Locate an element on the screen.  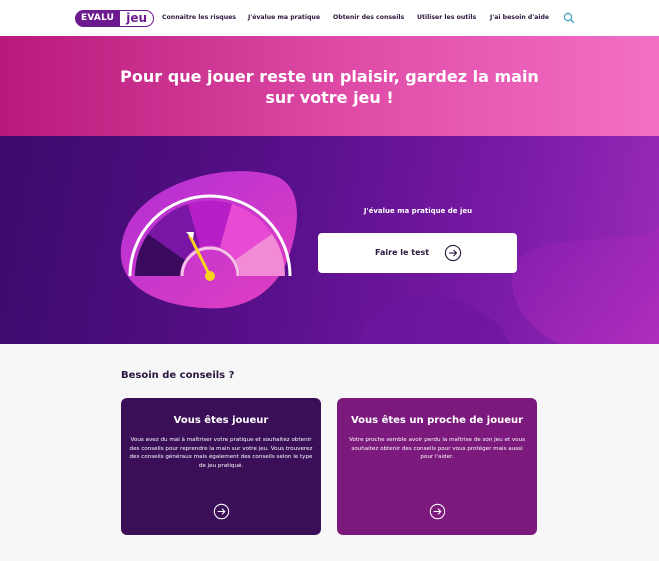
evalujeu-logo: EVALU jeu is located at coordinates (114, 18).